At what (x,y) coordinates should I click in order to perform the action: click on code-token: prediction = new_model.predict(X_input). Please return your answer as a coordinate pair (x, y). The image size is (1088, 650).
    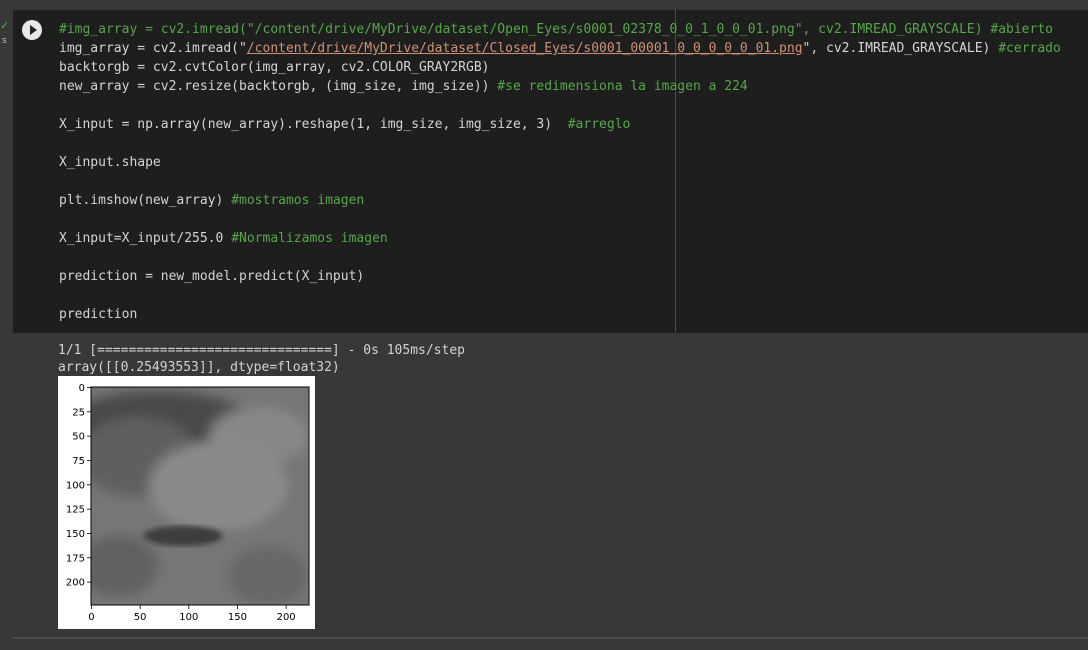
    Looking at the image, I should click on (212, 276).